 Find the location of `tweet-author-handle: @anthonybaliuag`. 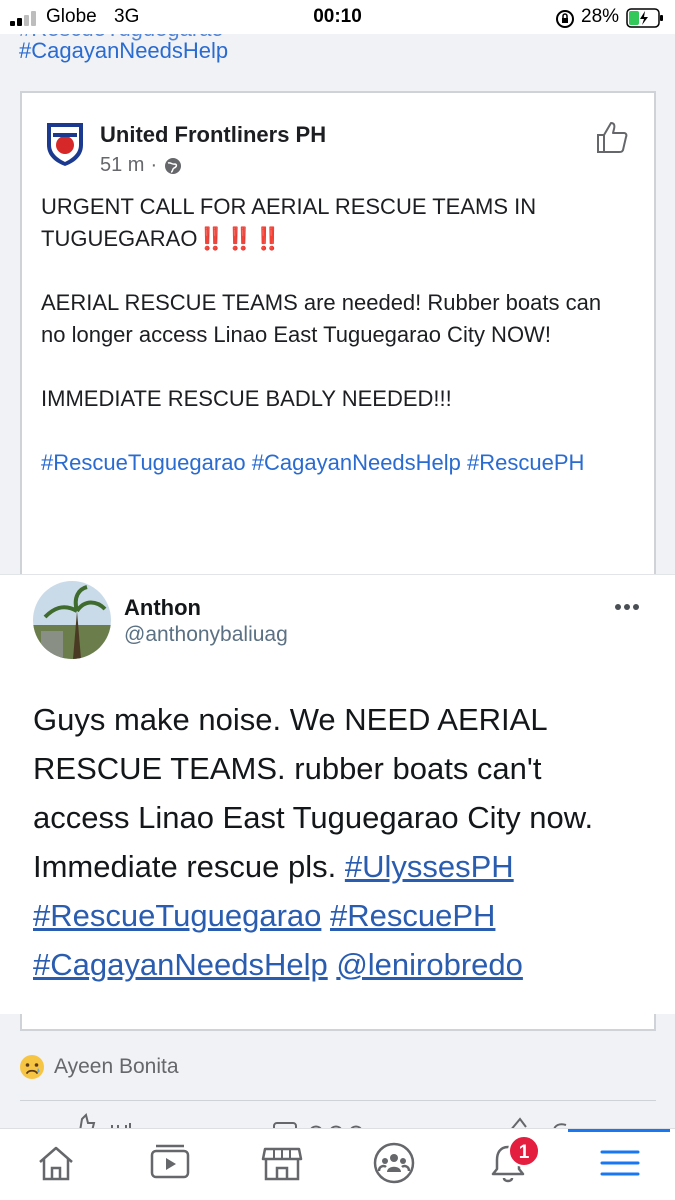

tweet-author-handle: @anthonybaliuag is located at coordinates (206, 635).